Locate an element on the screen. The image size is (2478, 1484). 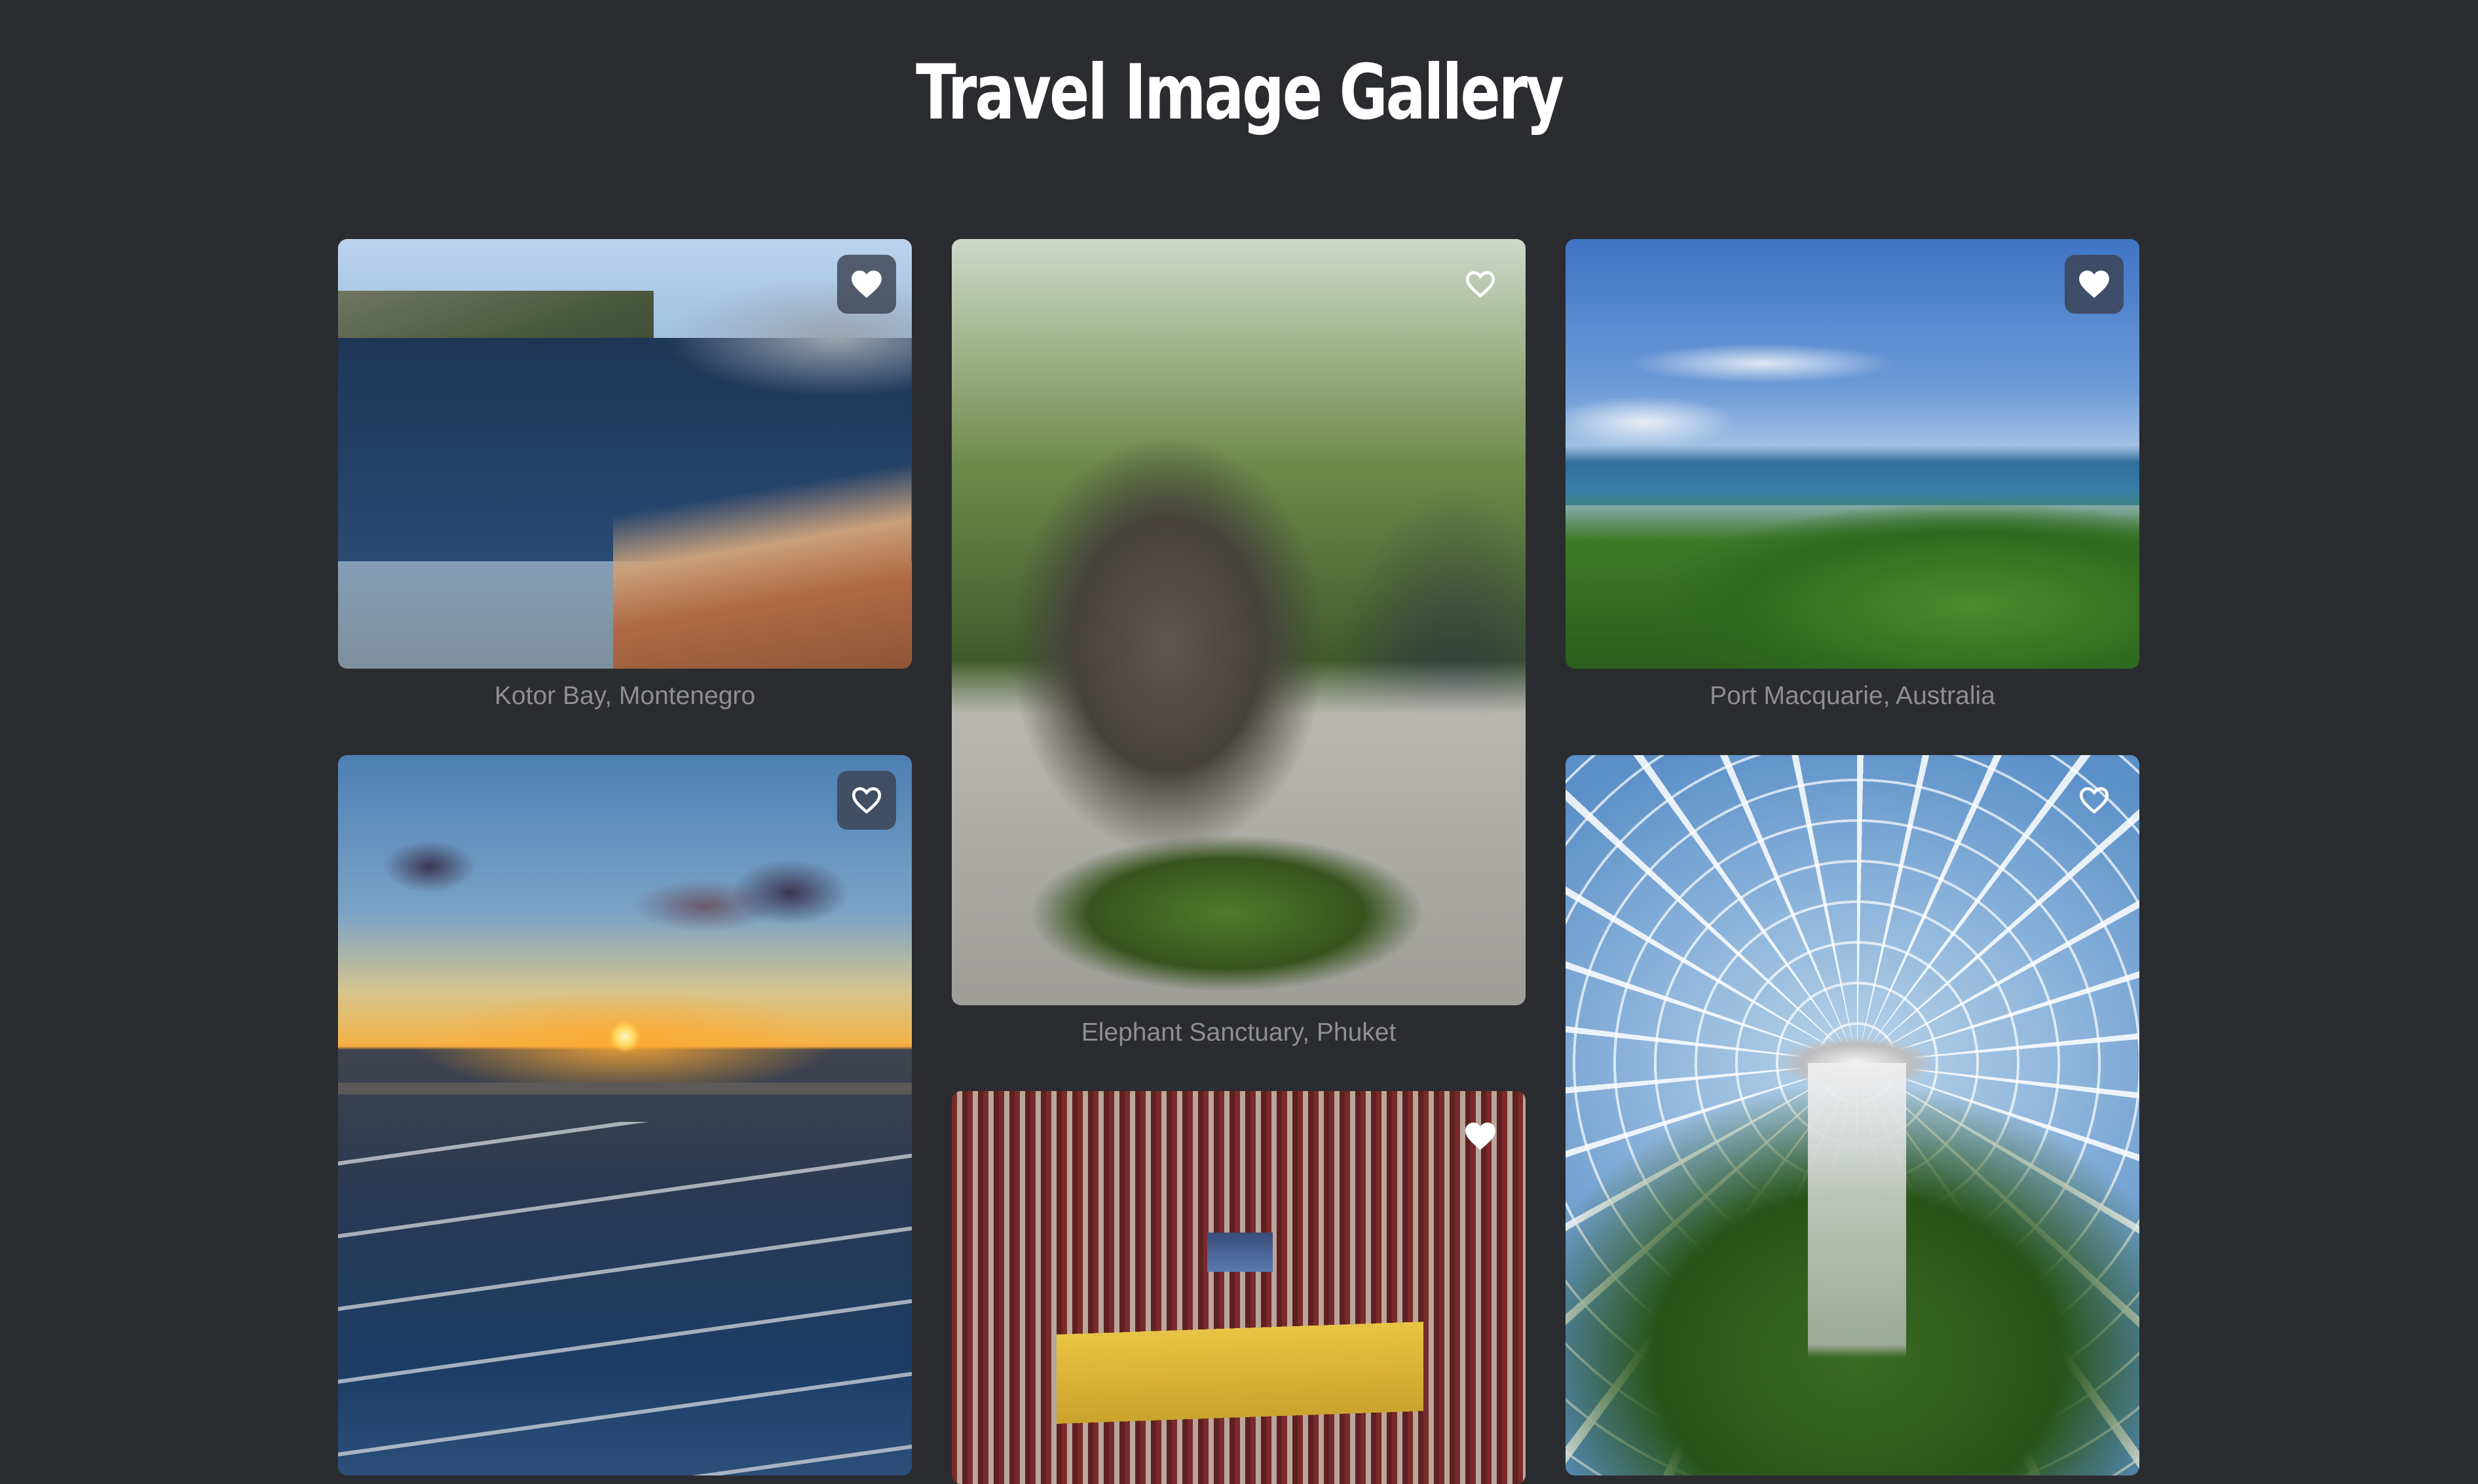
gallery-card-sunset is located at coordinates (625, 1115).